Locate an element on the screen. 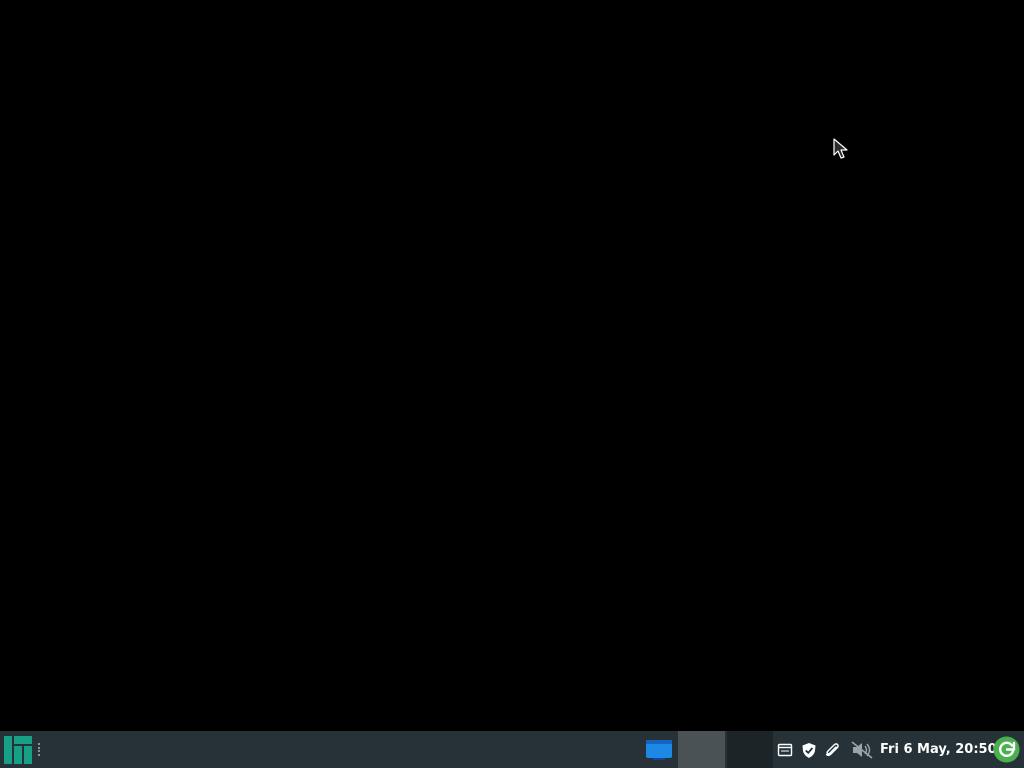 This screenshot has height=768, width=1024. attachment-tray-button is located at coordinates (832, 750).